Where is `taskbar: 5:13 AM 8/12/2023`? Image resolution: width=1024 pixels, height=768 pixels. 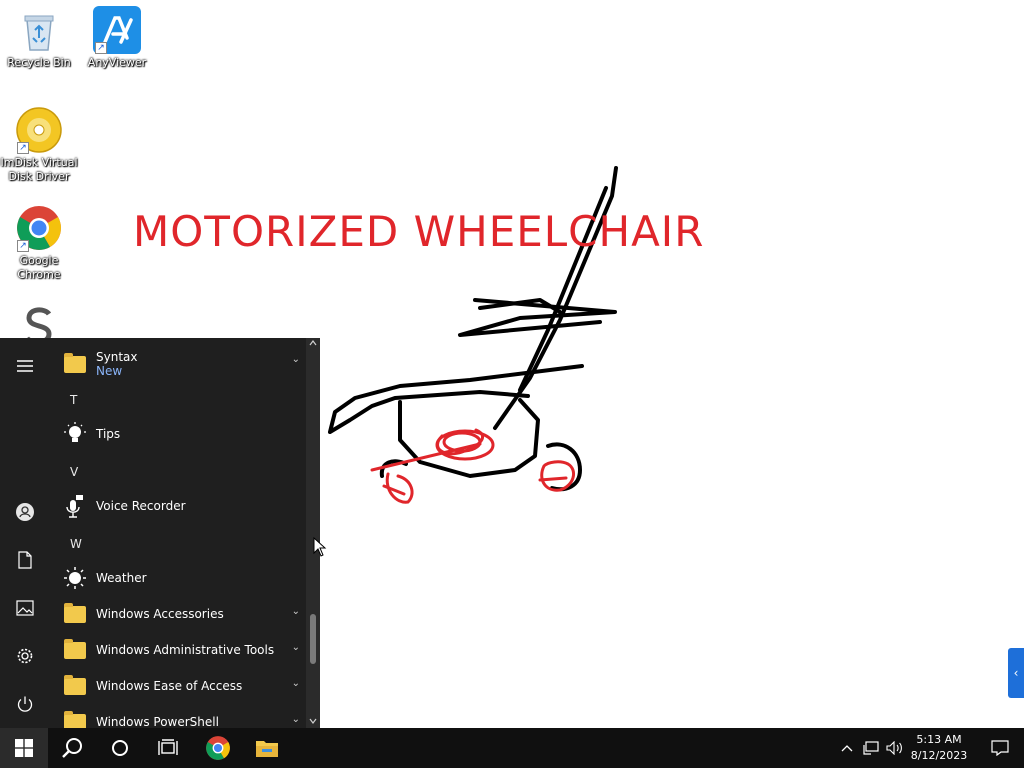
taskbar: 5:13 AM 8/12/2023 is located at coordinates (512, 748).